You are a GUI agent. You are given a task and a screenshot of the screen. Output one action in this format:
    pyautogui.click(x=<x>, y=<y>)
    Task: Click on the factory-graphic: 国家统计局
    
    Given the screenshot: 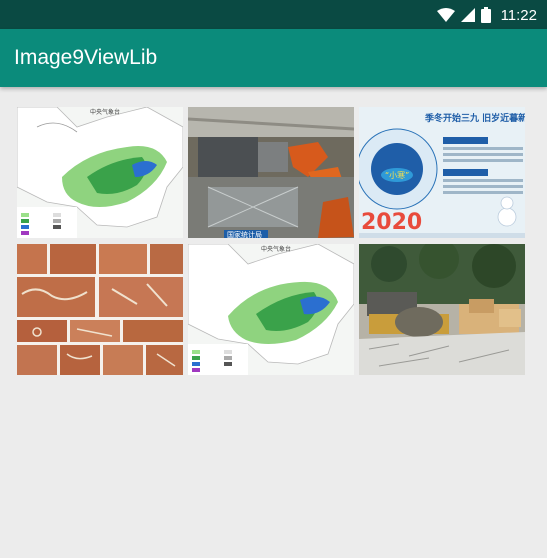 What is the action you would take?
    pyautogui.click(x=271, y=172)
    